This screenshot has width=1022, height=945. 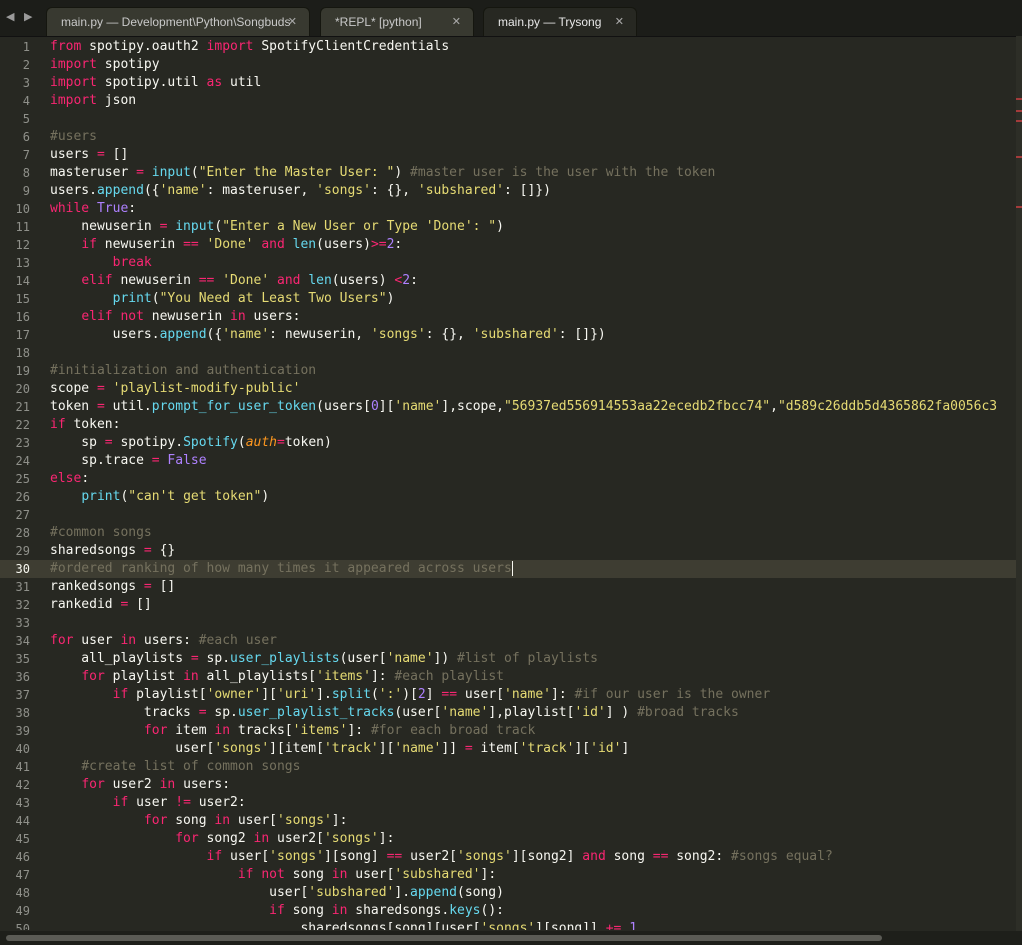 I want to click on code-line: 44 for song in user['songs']:, so click(x=508, y=821).